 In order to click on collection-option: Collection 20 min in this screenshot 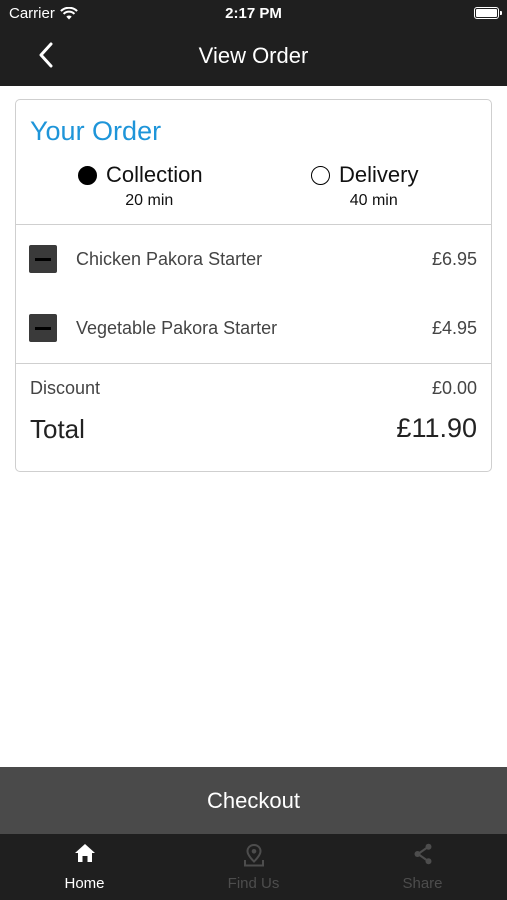, I will do `click(140, 186)`.